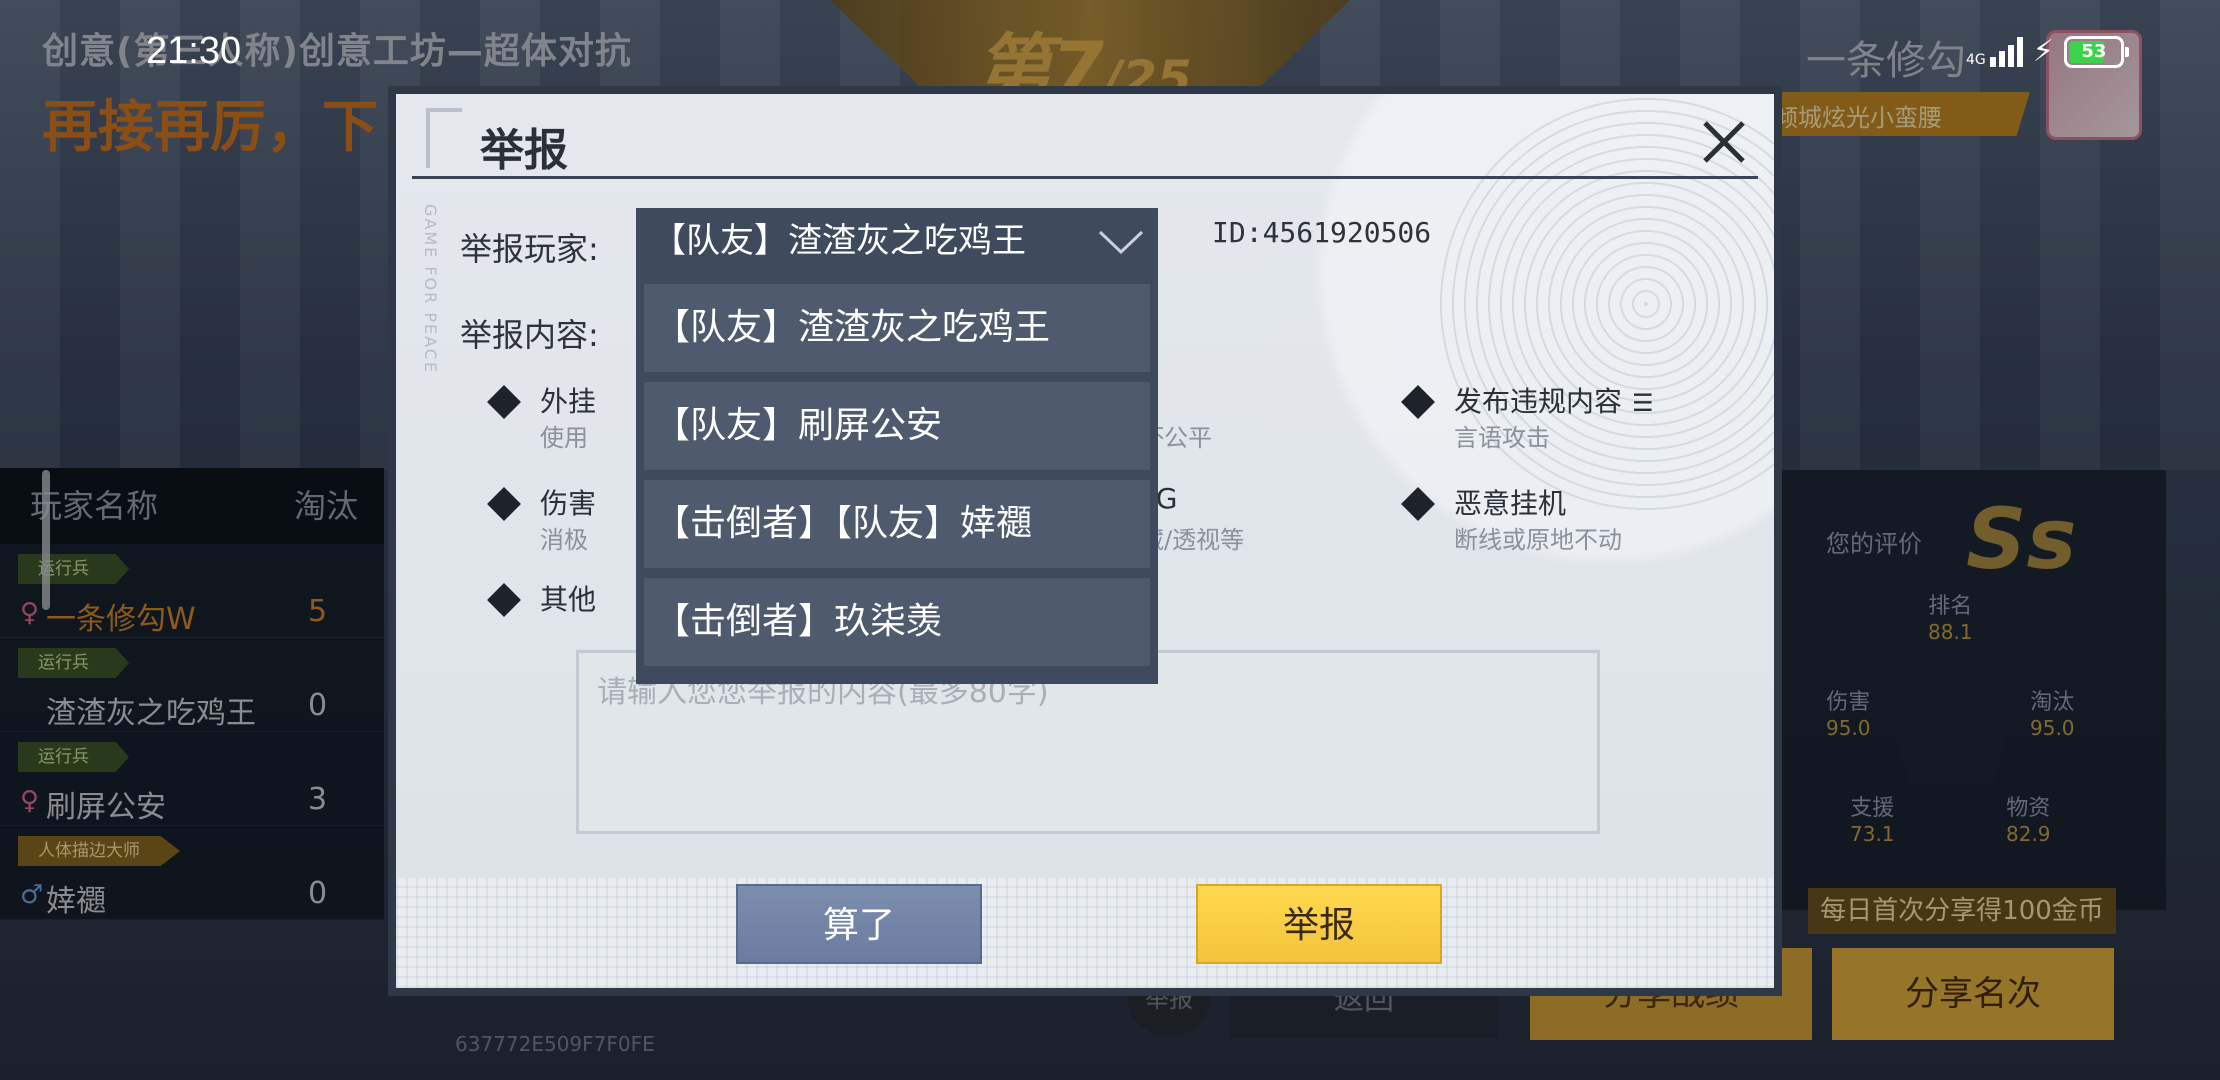 The width and height of the screenshot is (2220, 1080). I want to click on dropdown-option: 【队友】渣渣灰之吃鸡王, so click(897, 328).